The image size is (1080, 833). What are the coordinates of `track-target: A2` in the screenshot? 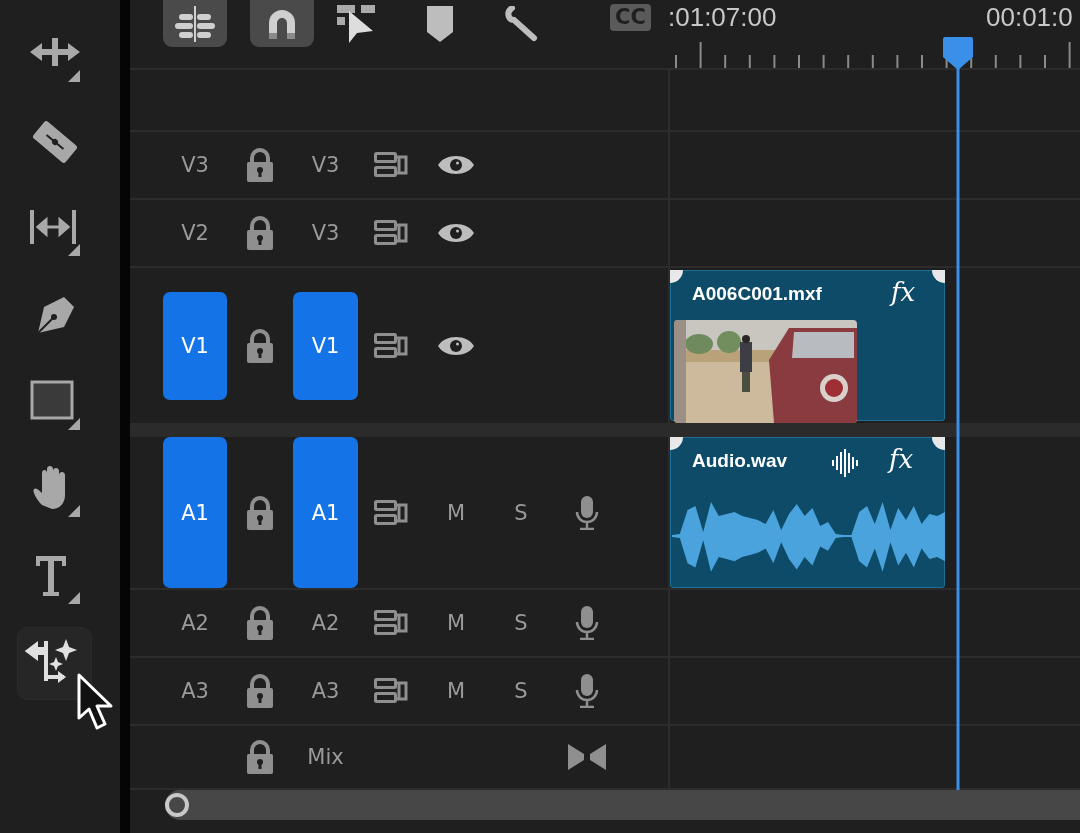 It's located at (325, 623).